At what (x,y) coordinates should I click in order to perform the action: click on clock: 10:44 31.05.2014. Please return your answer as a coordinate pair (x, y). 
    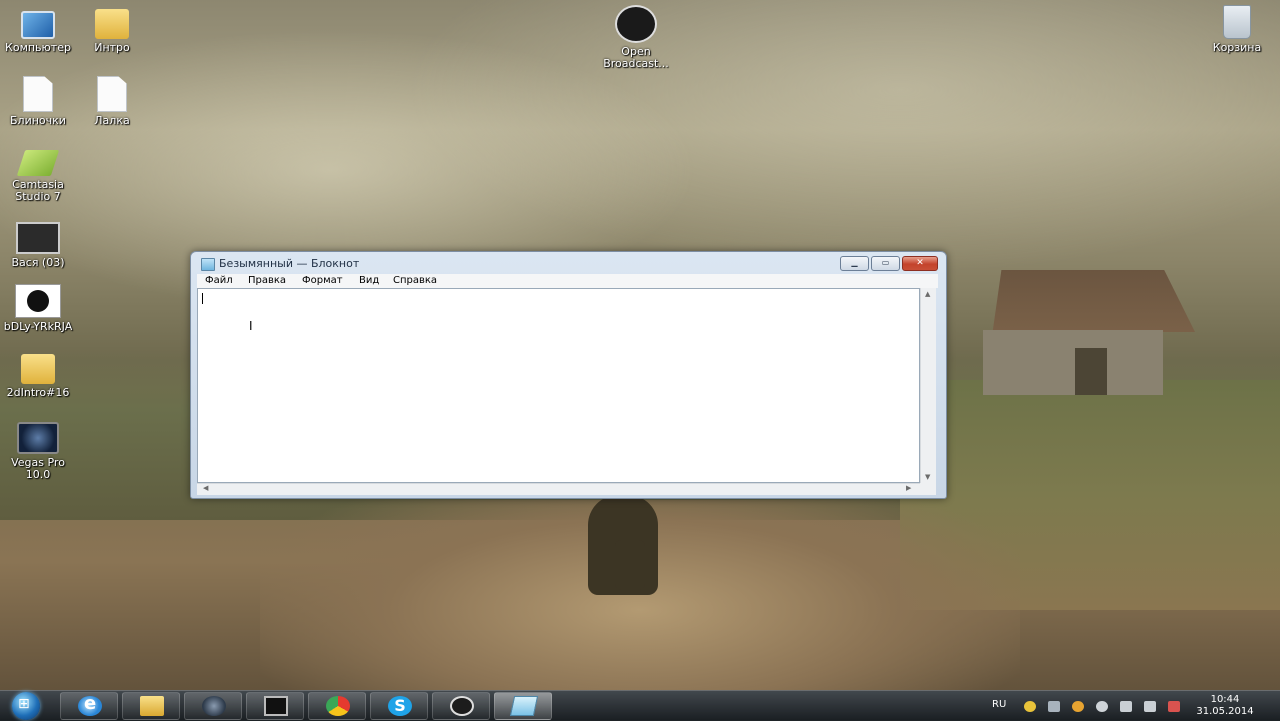
    Looking at the image, I should click on (1225, 706).